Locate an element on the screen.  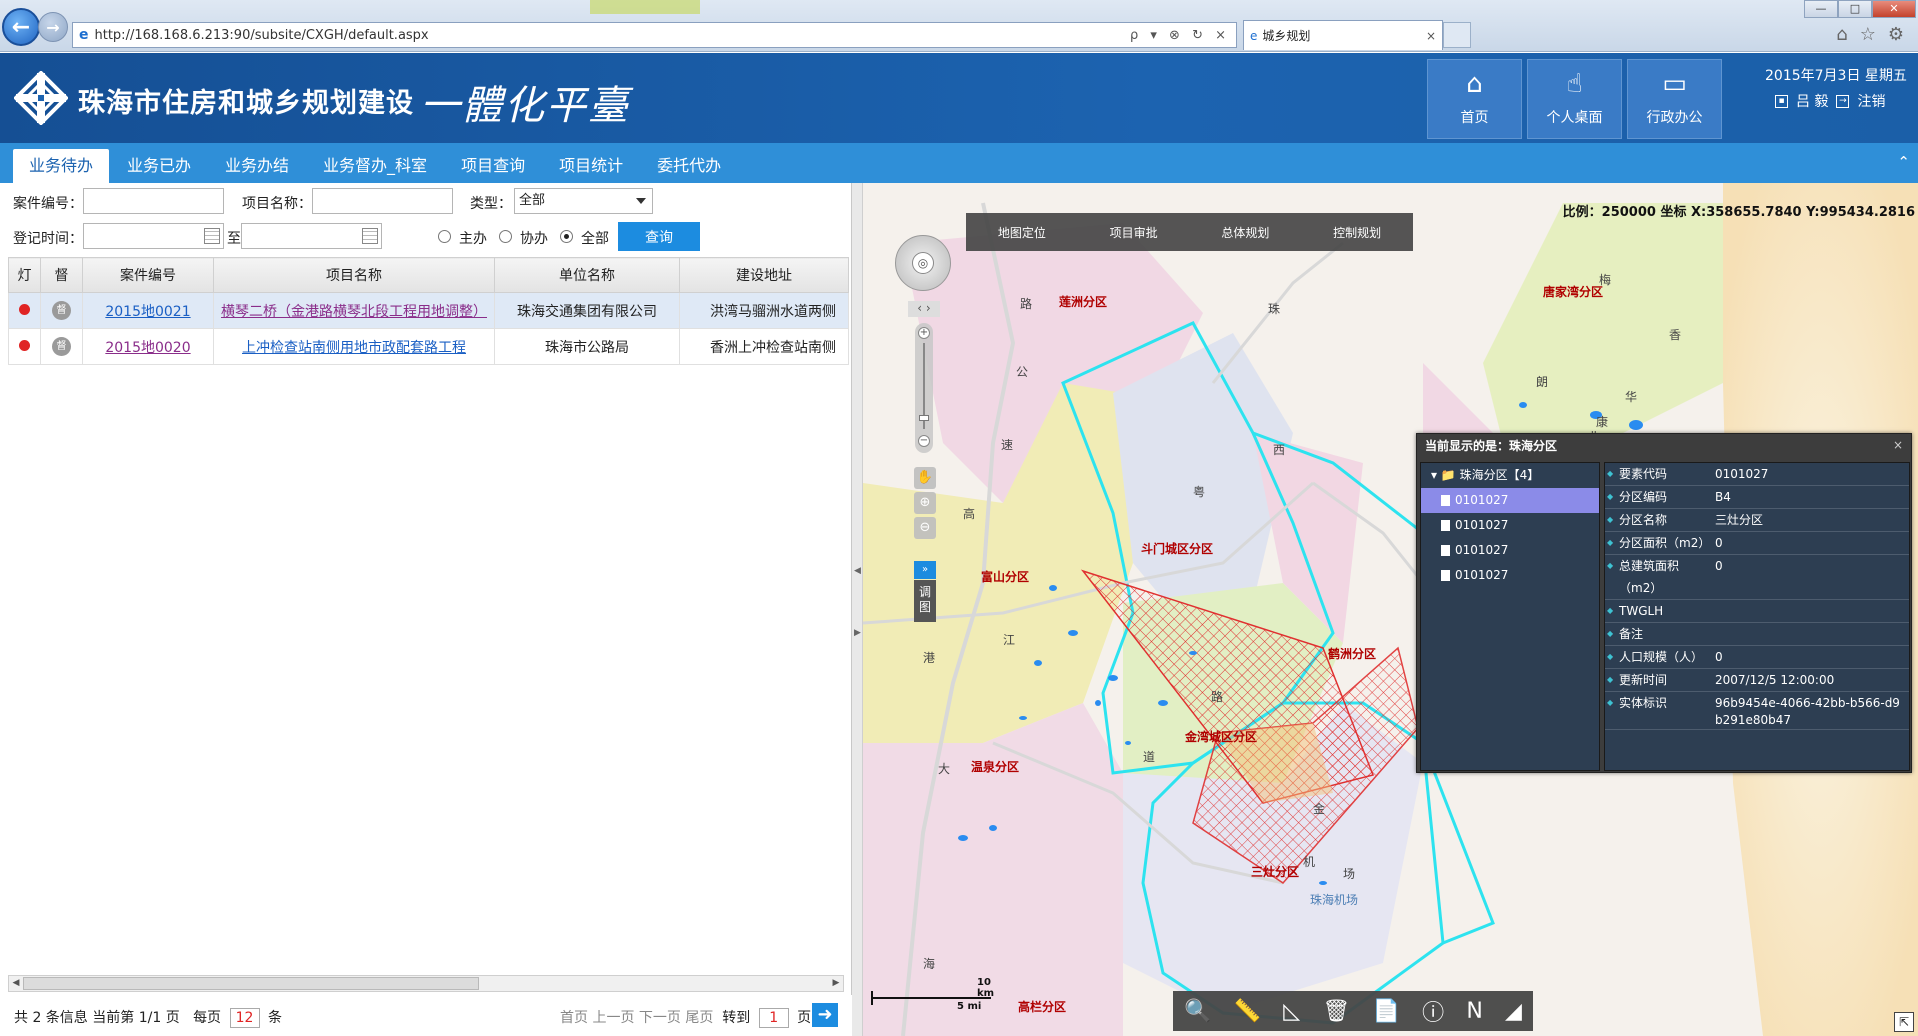
tab-project-query: 项目查询 is located at coordinates (493, 166).